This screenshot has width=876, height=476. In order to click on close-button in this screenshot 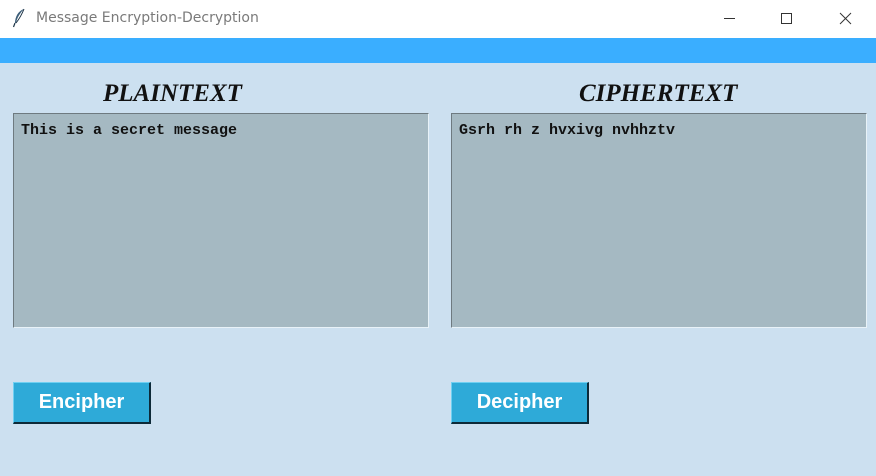, I will do `click(846, 19)`.